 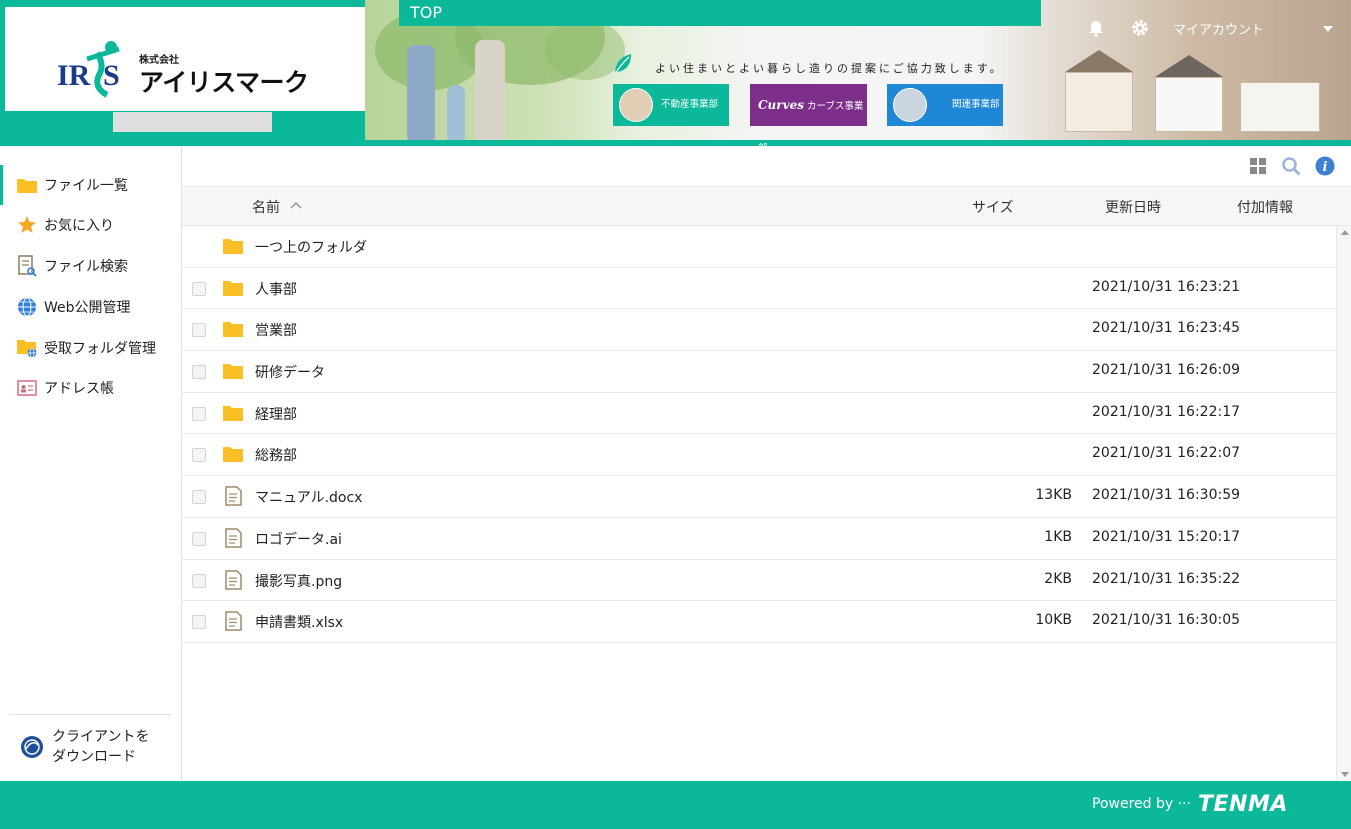 What do you see at coordinates (1133, 207) in the screenshot?
I see `column-header-date: 更新日時` at bounding box center [1133, 207].